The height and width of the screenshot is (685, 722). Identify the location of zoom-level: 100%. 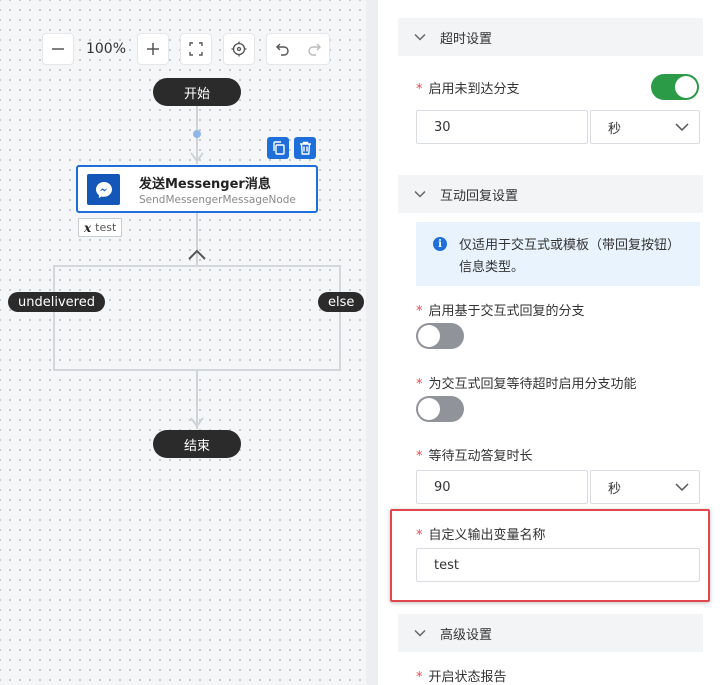
(106, 49).